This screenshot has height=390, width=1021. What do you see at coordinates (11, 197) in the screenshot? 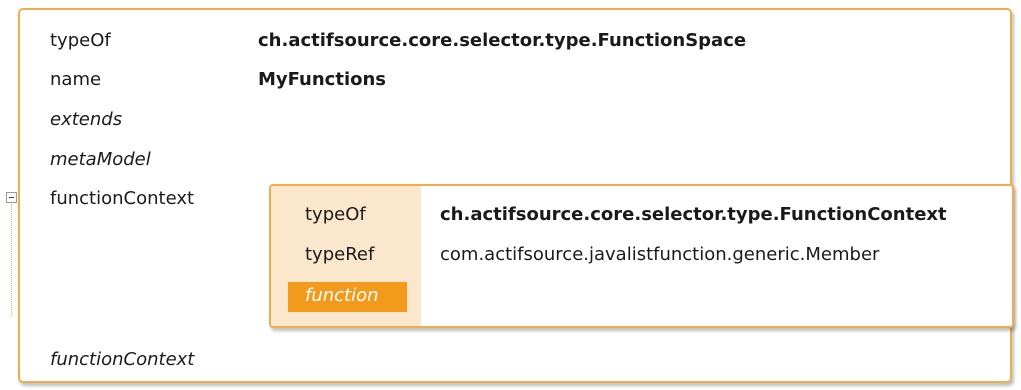
I see `collapse-minus-icon` at bounding box center [11, 197].